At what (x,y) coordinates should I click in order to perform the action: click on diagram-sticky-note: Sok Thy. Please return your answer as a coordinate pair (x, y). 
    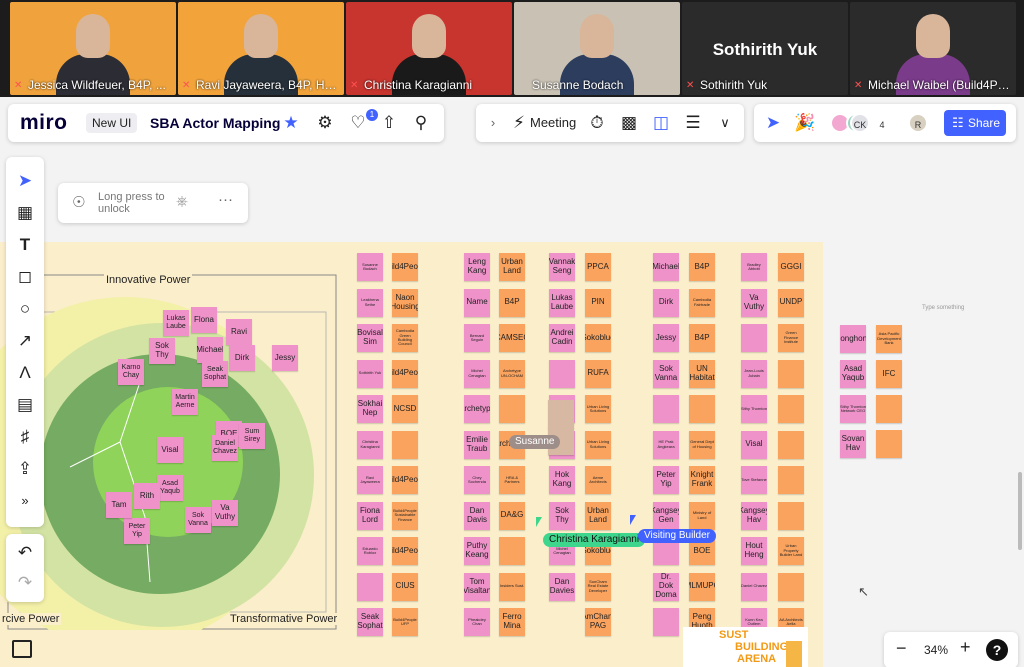
    Looking at the image, I should click on (162, 351).